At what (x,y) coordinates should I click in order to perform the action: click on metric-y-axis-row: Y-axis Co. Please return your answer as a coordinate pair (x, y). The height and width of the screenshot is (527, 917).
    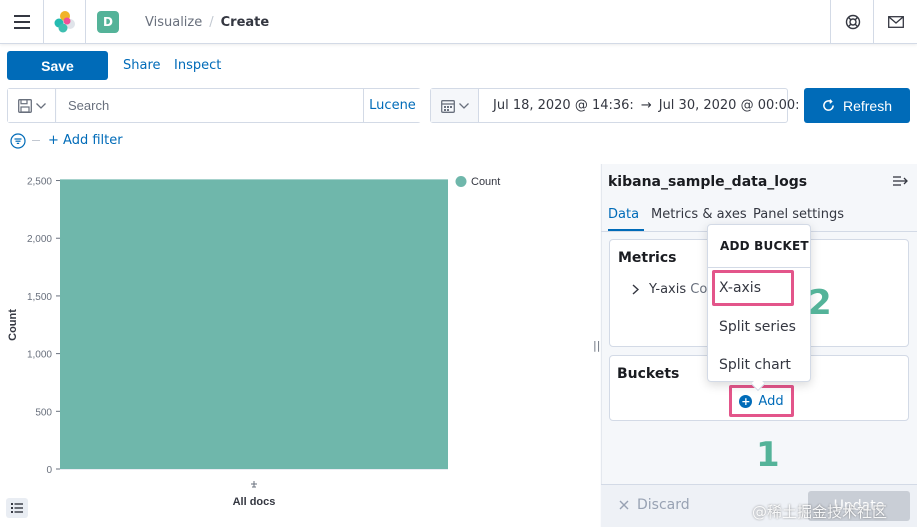
    Looking at the image, I should click on (669, 289).